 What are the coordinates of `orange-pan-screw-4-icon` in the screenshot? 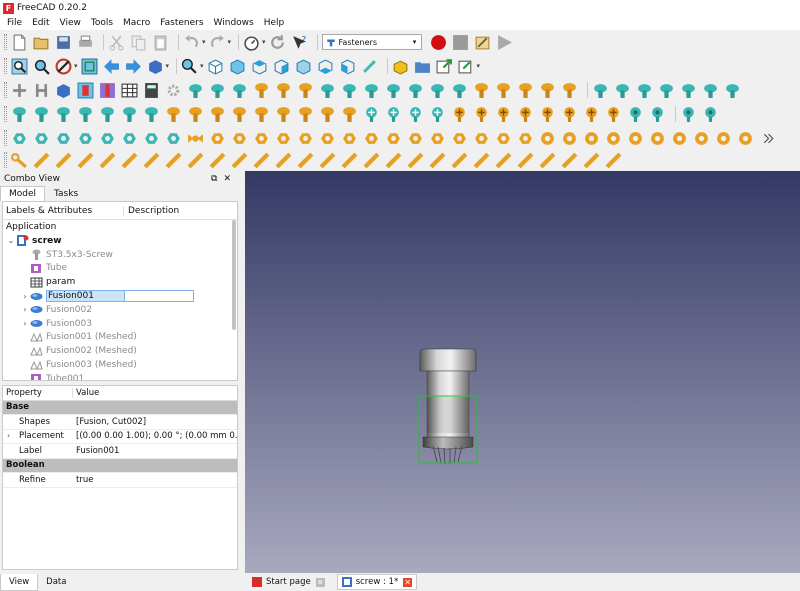 It's located at (239, 114).